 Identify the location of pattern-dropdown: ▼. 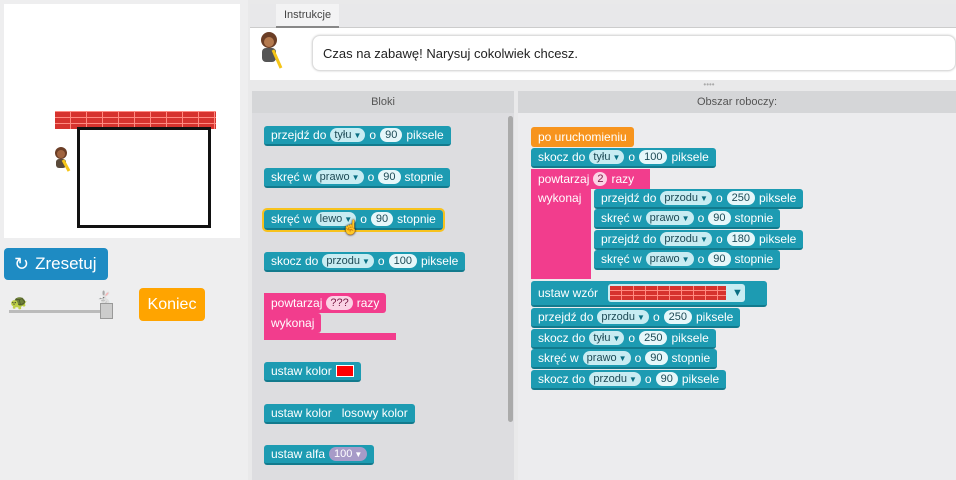
(676, 293).